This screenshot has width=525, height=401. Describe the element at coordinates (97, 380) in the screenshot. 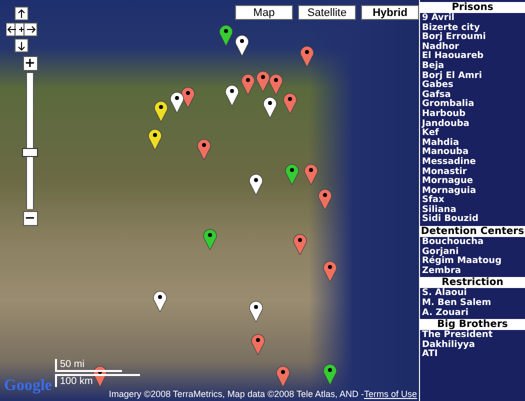

I see `scale-bar: 100 km` at that location.